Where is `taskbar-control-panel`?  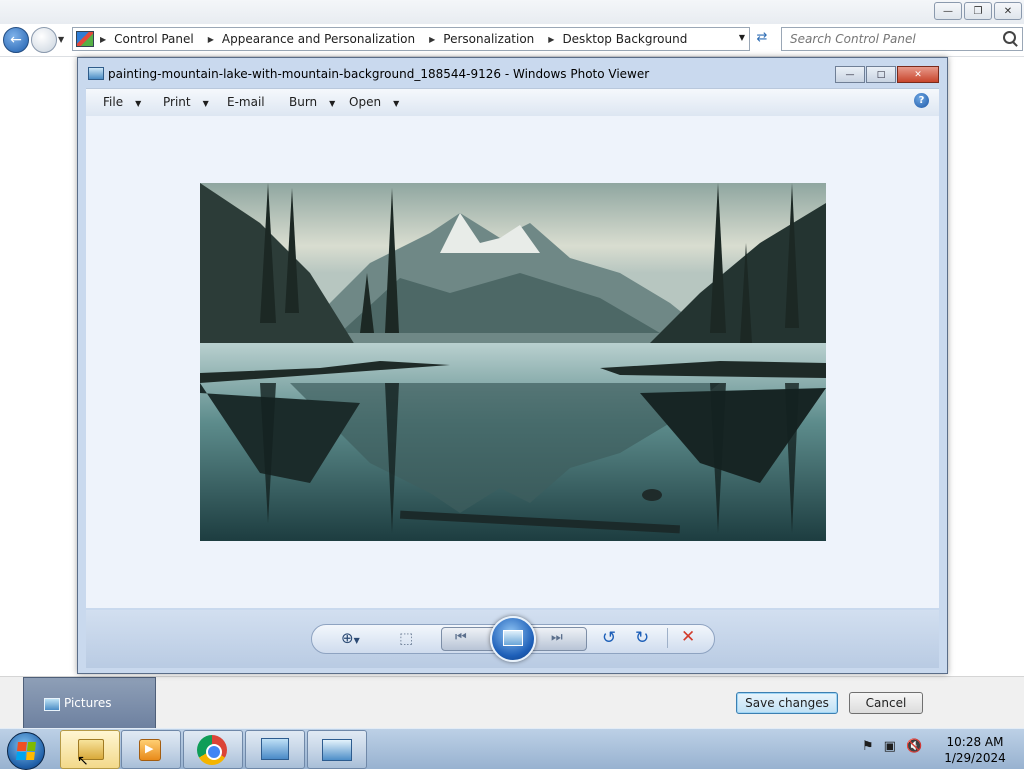
taskbar-control-panel is located at coordinates (275, 749).